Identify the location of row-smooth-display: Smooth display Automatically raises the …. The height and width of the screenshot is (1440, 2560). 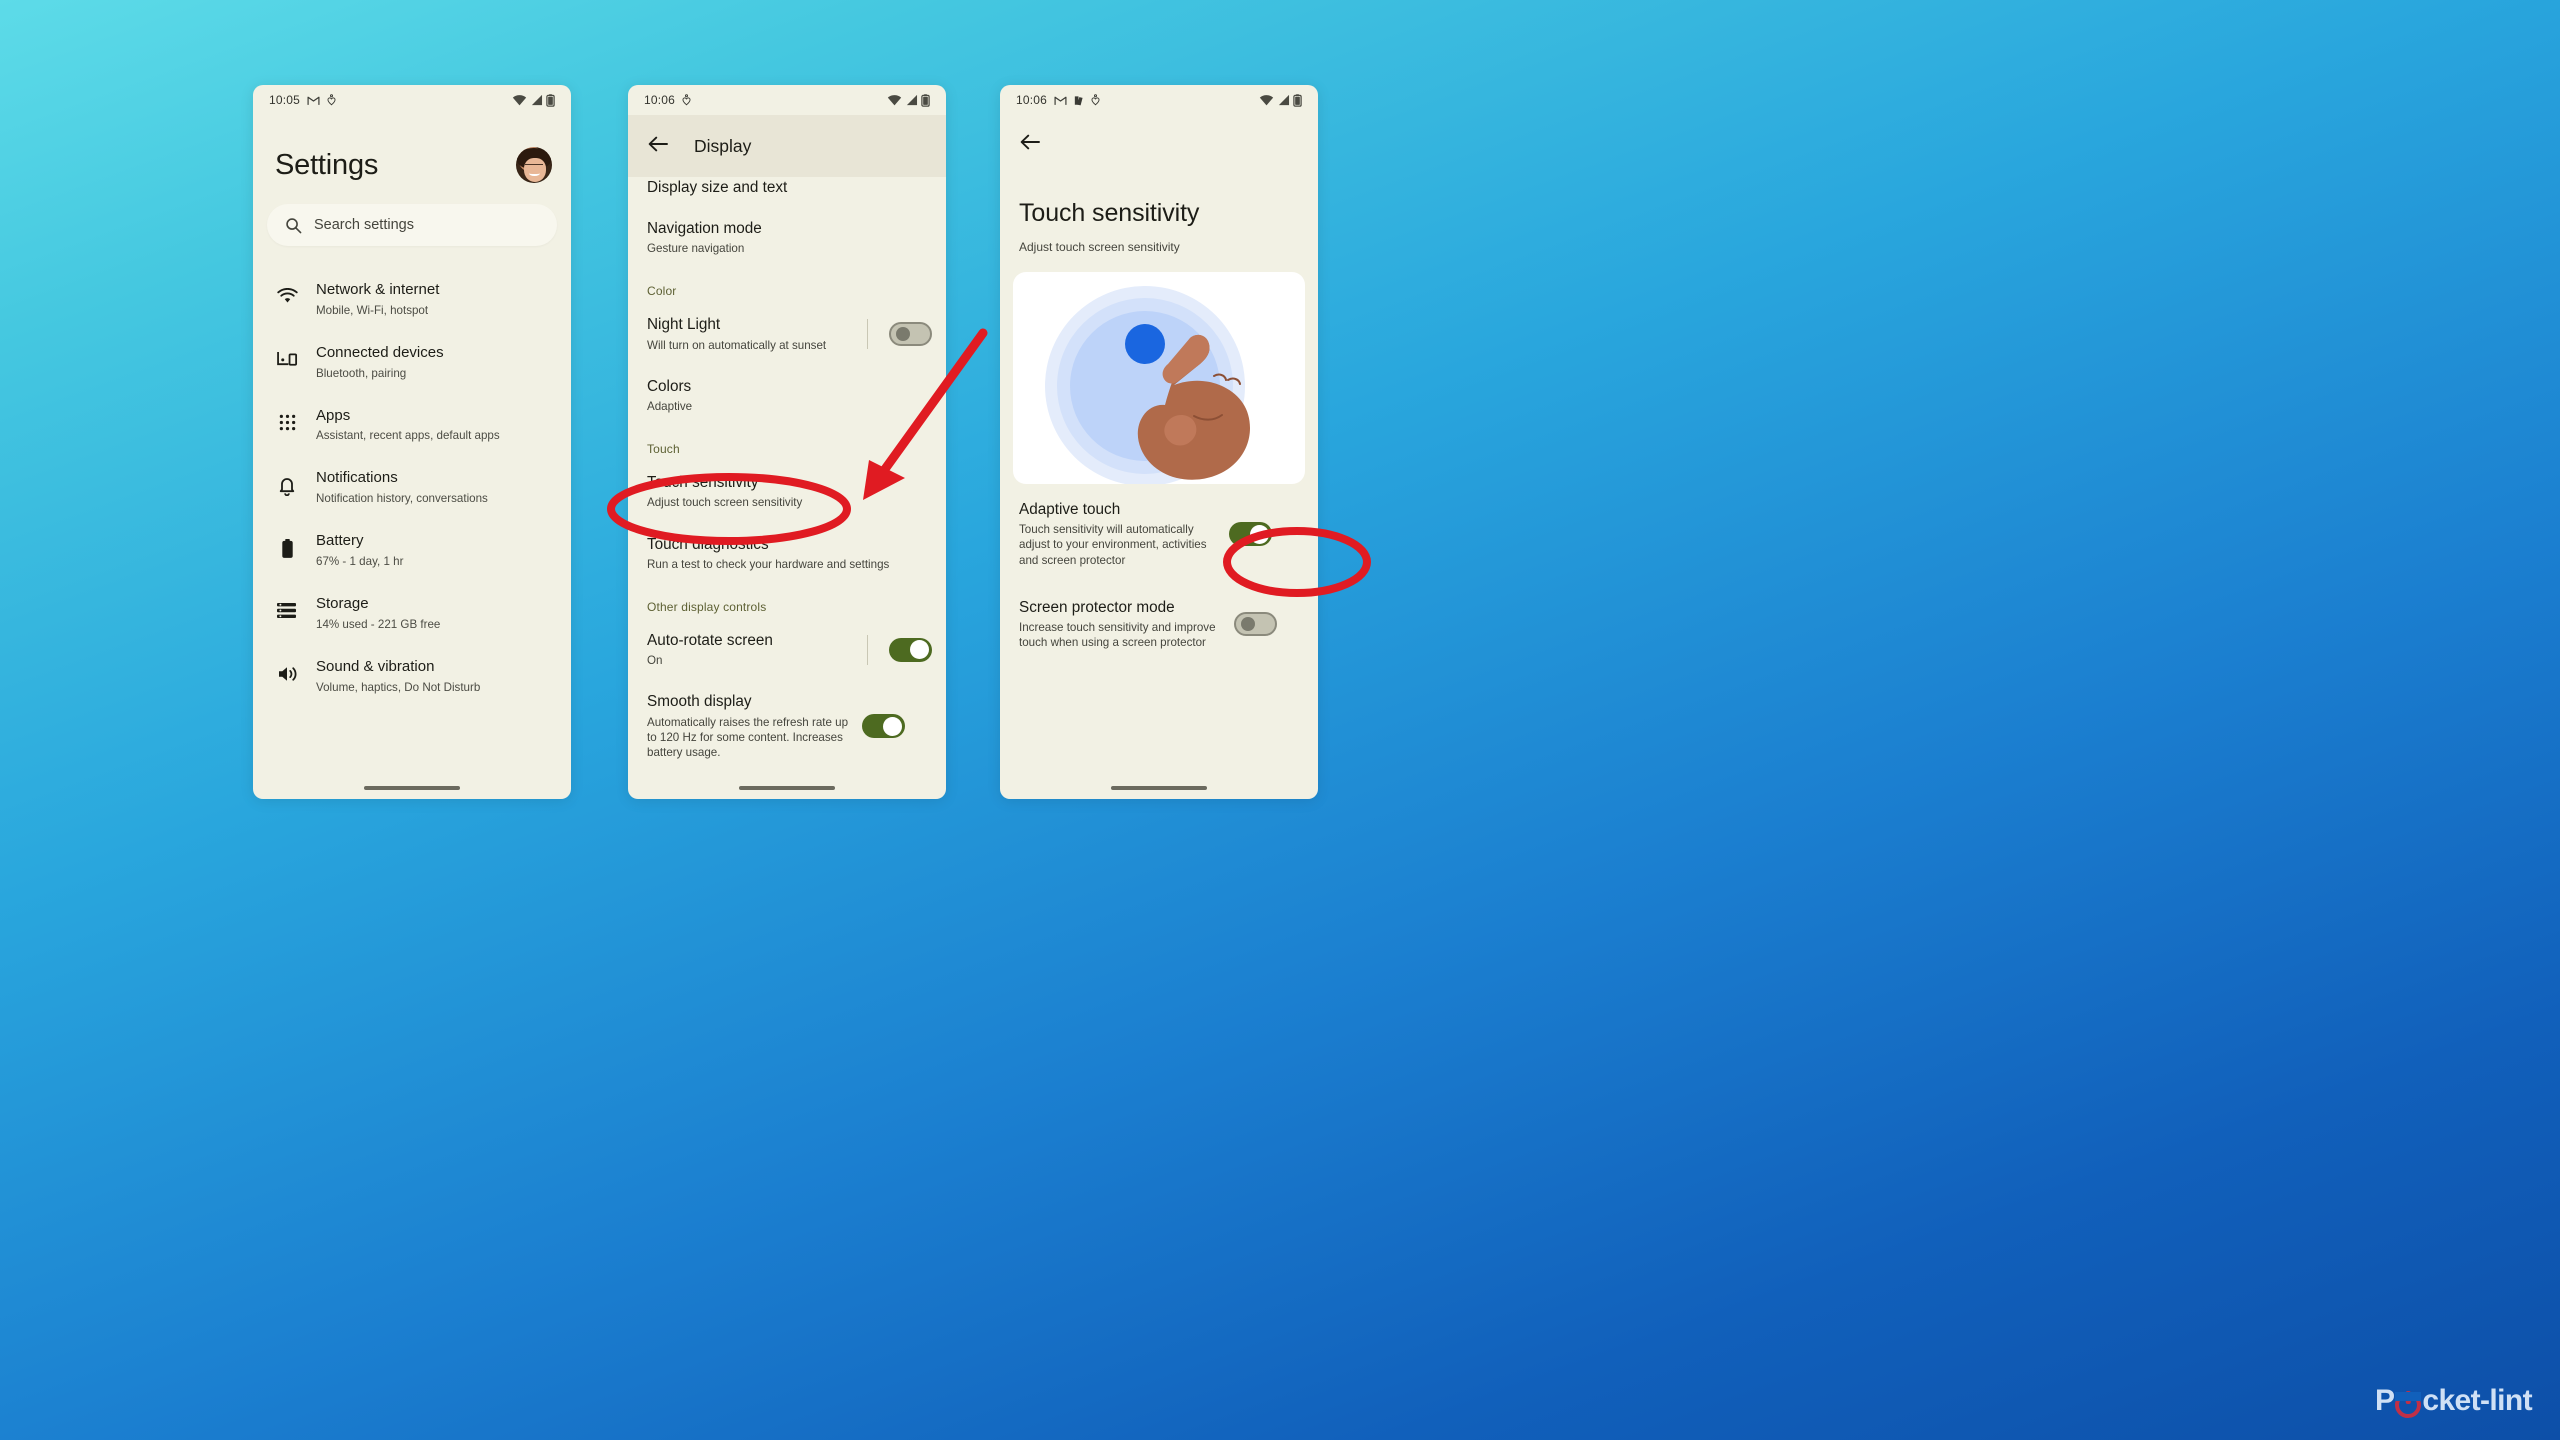
(787, 726).